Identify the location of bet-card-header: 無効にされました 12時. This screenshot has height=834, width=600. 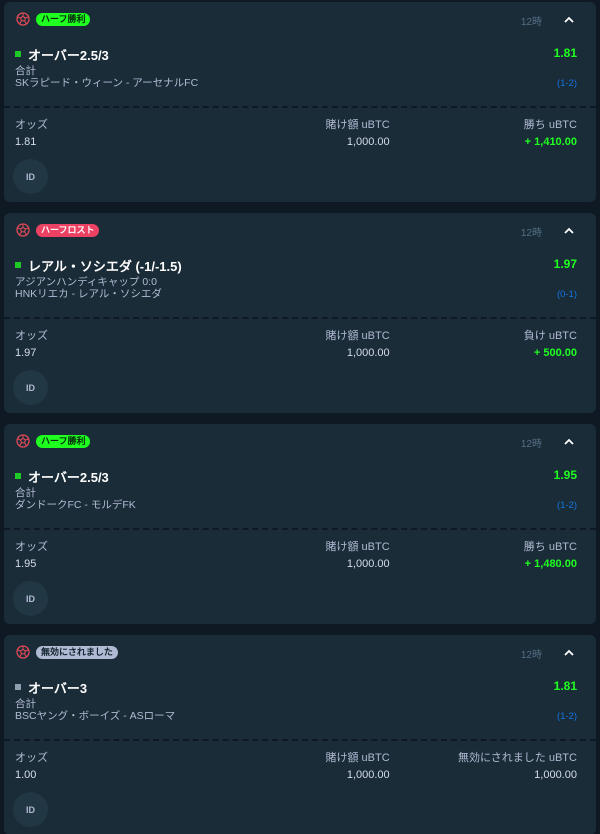
(300, 652).